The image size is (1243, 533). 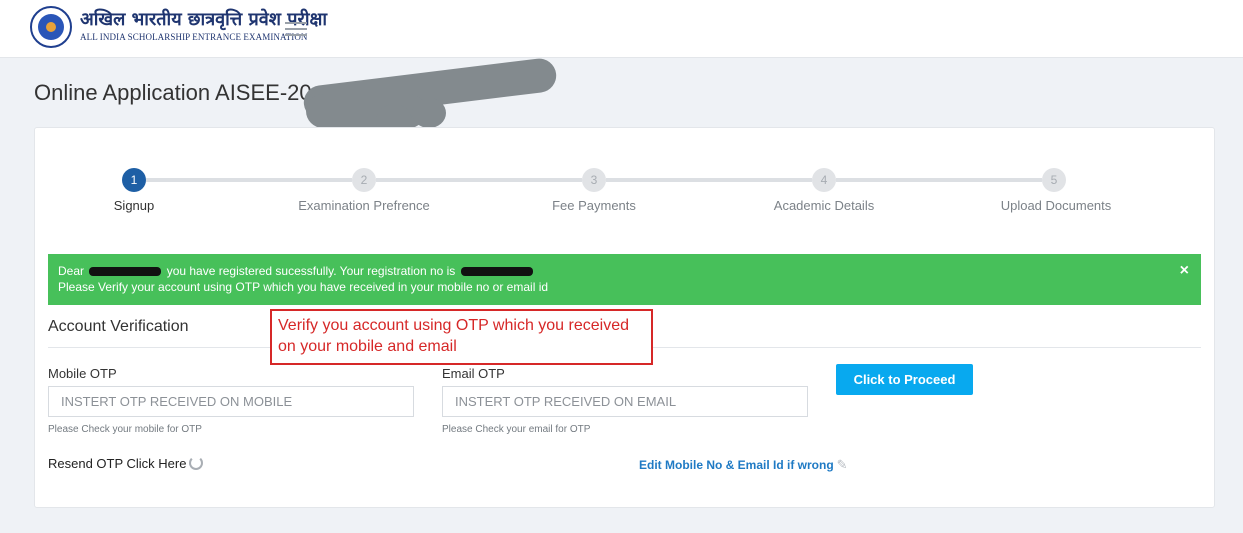 What do you see at coordinates (516, 429) in the screenshot?
I see `email-otp-help: Please Check your email for OTP` at bounding box center [516, 429].